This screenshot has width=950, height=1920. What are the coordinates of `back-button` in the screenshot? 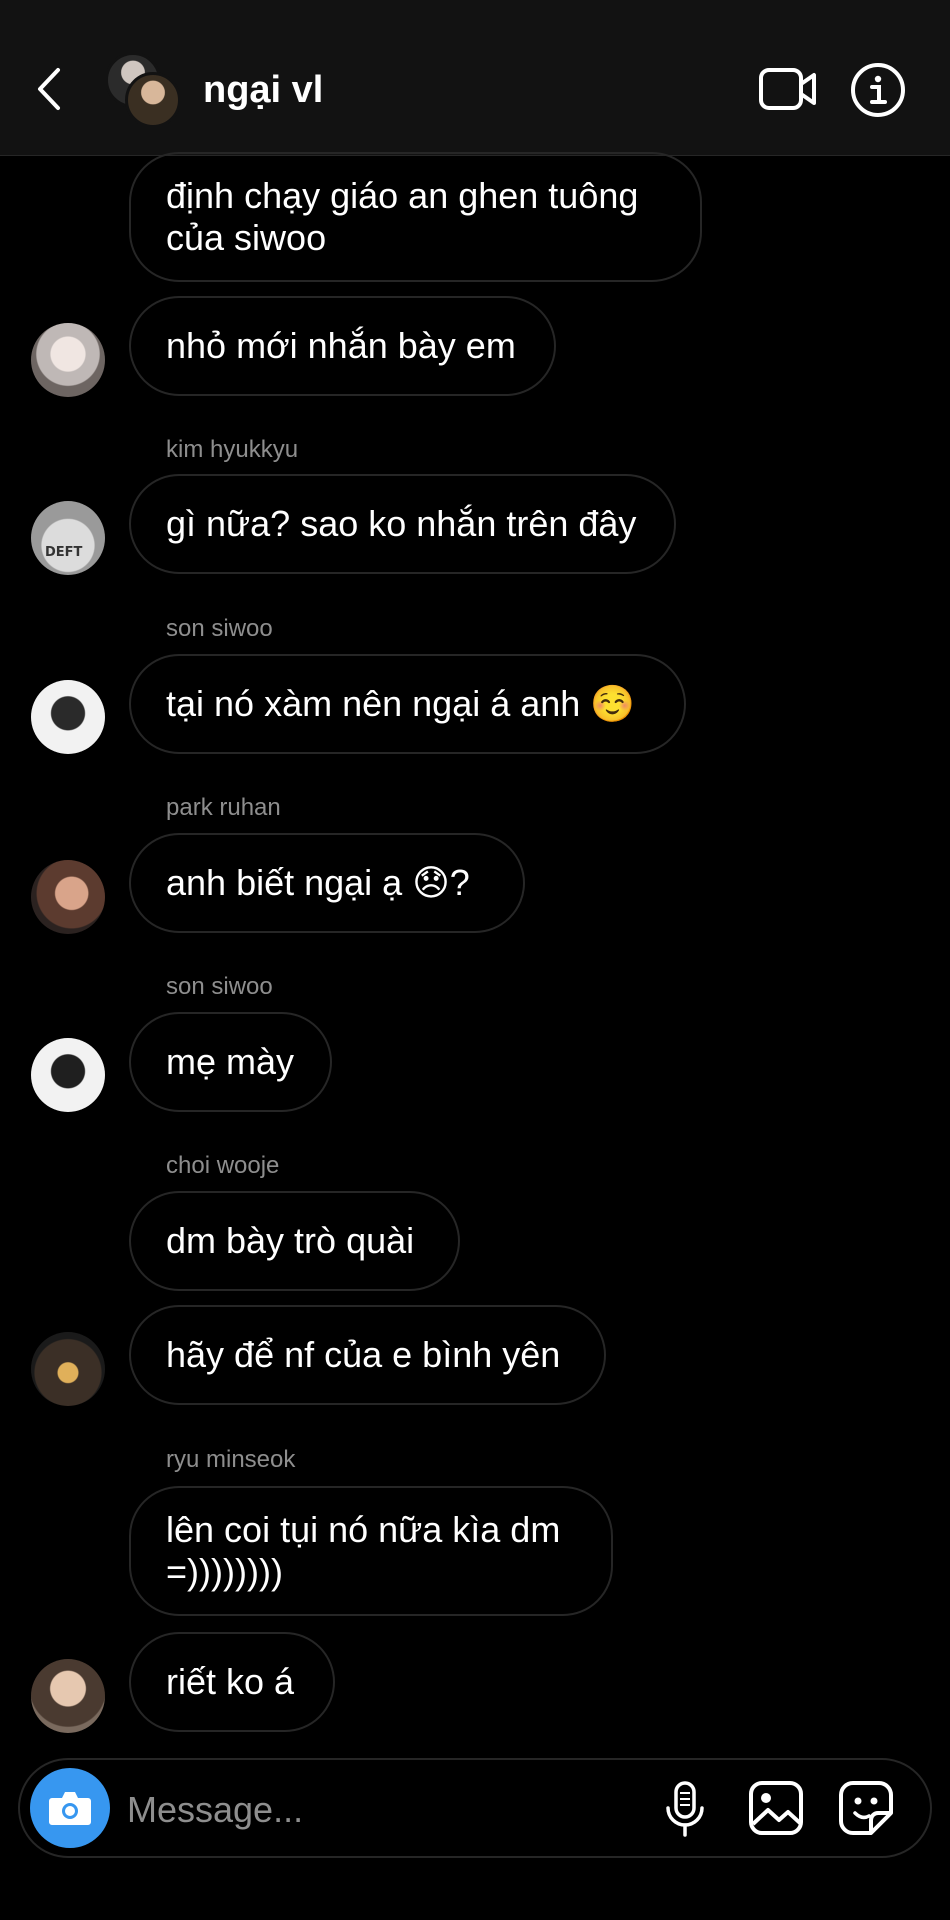 It's located at (50, 89).